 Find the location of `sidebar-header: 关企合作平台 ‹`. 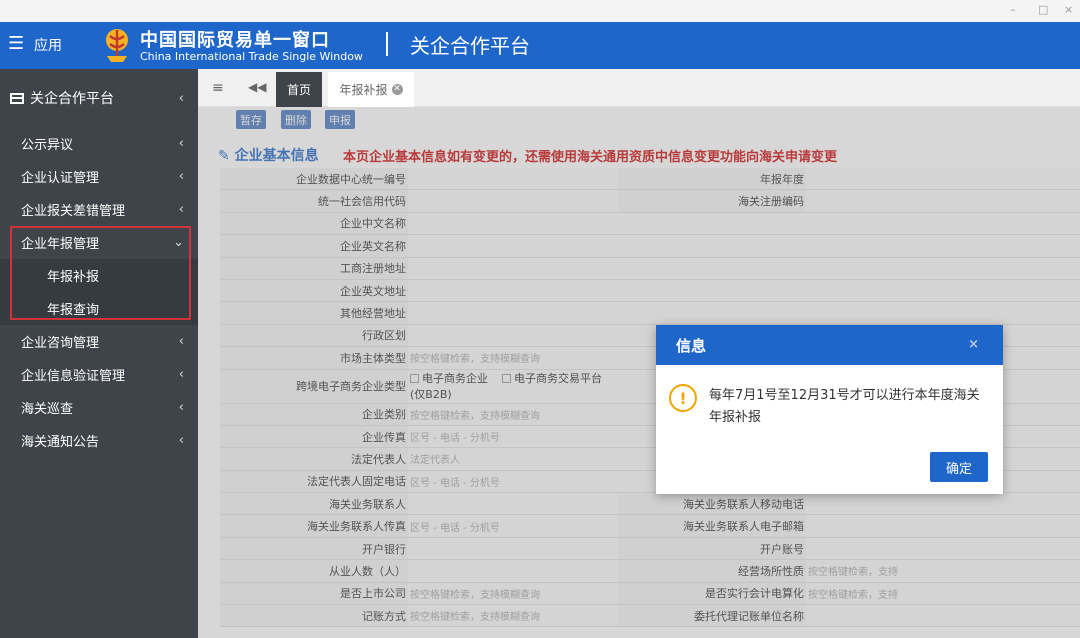

sidebar-header: 关企合作平台 ‹ is located at coordinates (99, 98).